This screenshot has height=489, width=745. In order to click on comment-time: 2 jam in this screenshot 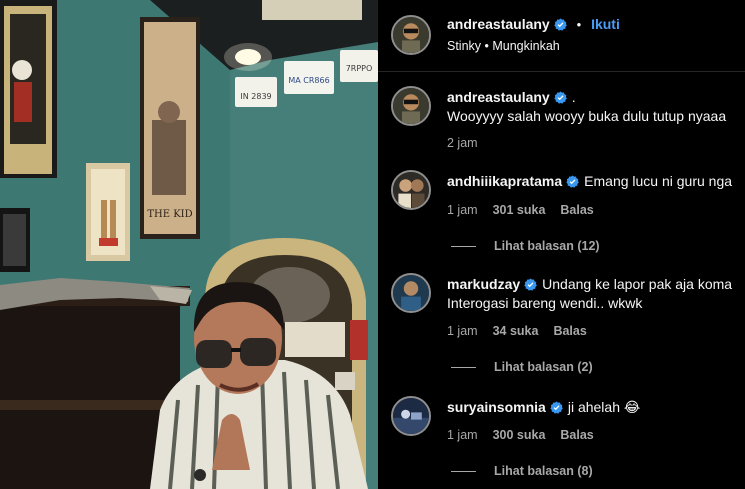, I will do `click(462, 143)`.